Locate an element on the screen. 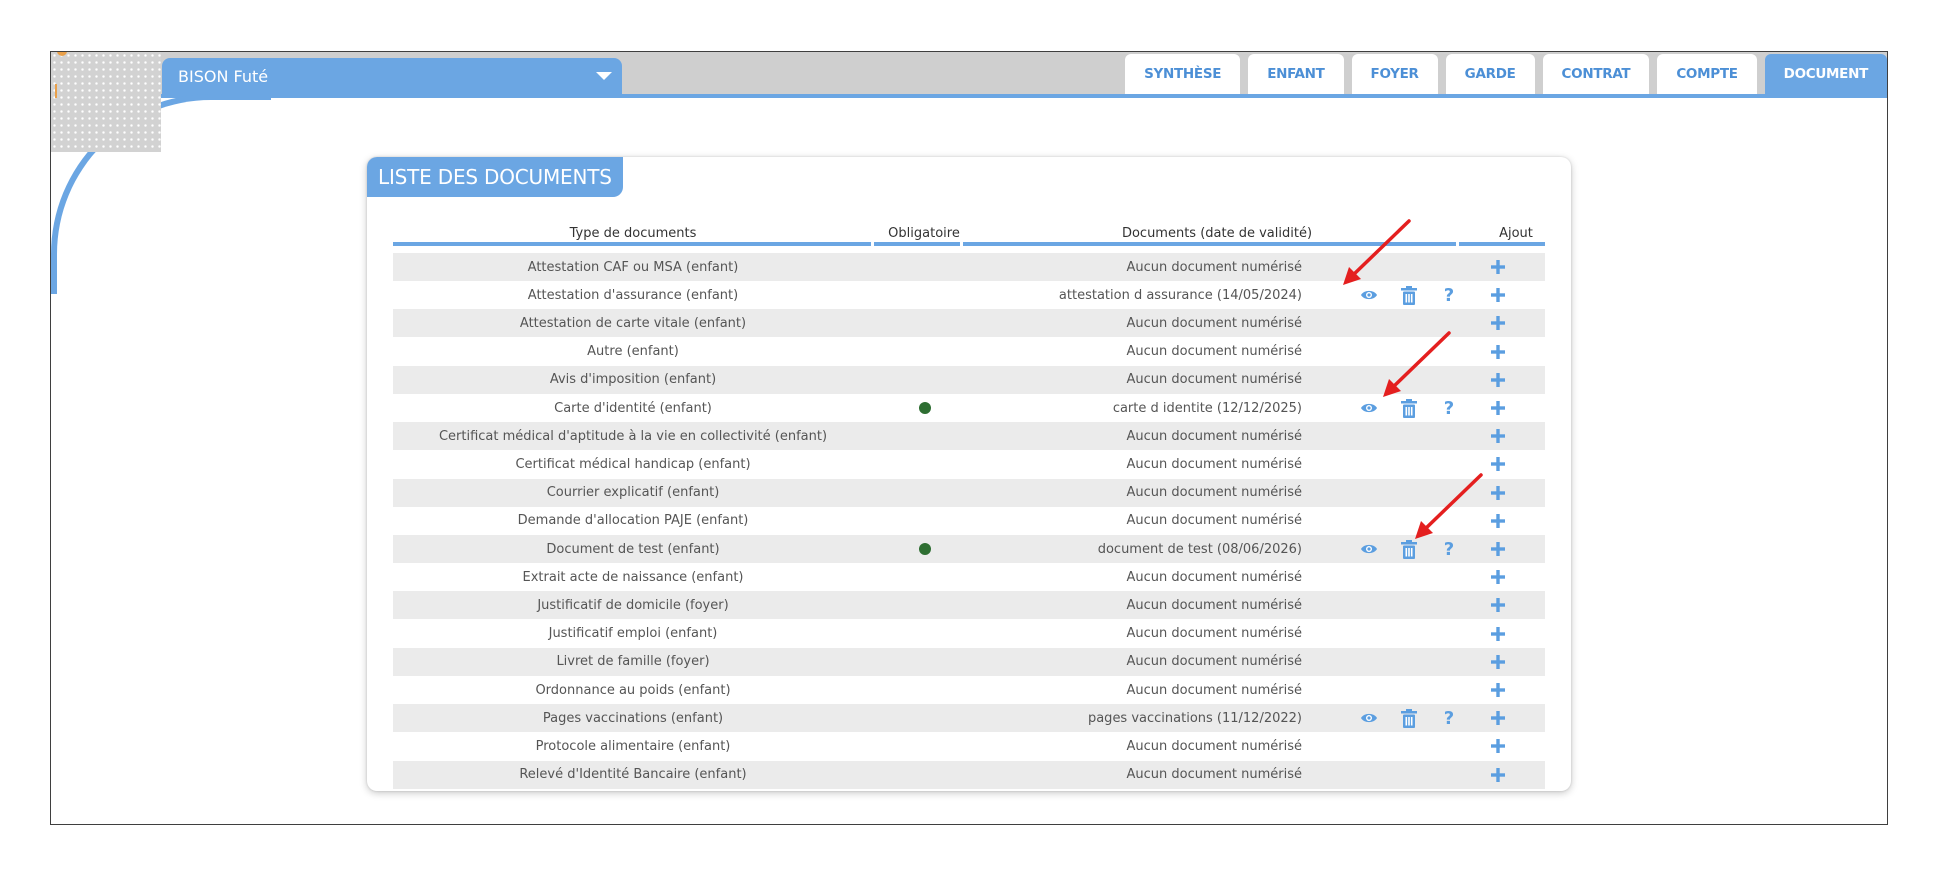 This screenshot has height=875, width=1937. annotation-arrow-delete is located at coordinates (1417, 364).